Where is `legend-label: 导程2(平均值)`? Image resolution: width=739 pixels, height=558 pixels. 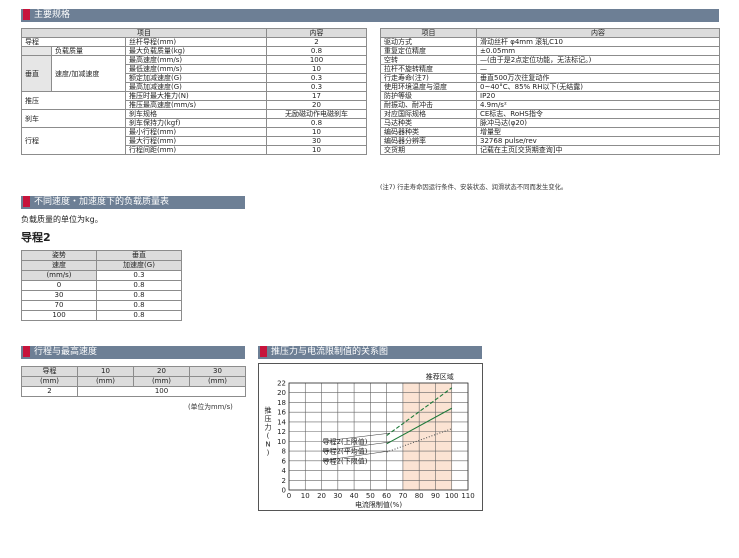
legend-label: 导程2(平均值) is located at coordinates (345, 451).